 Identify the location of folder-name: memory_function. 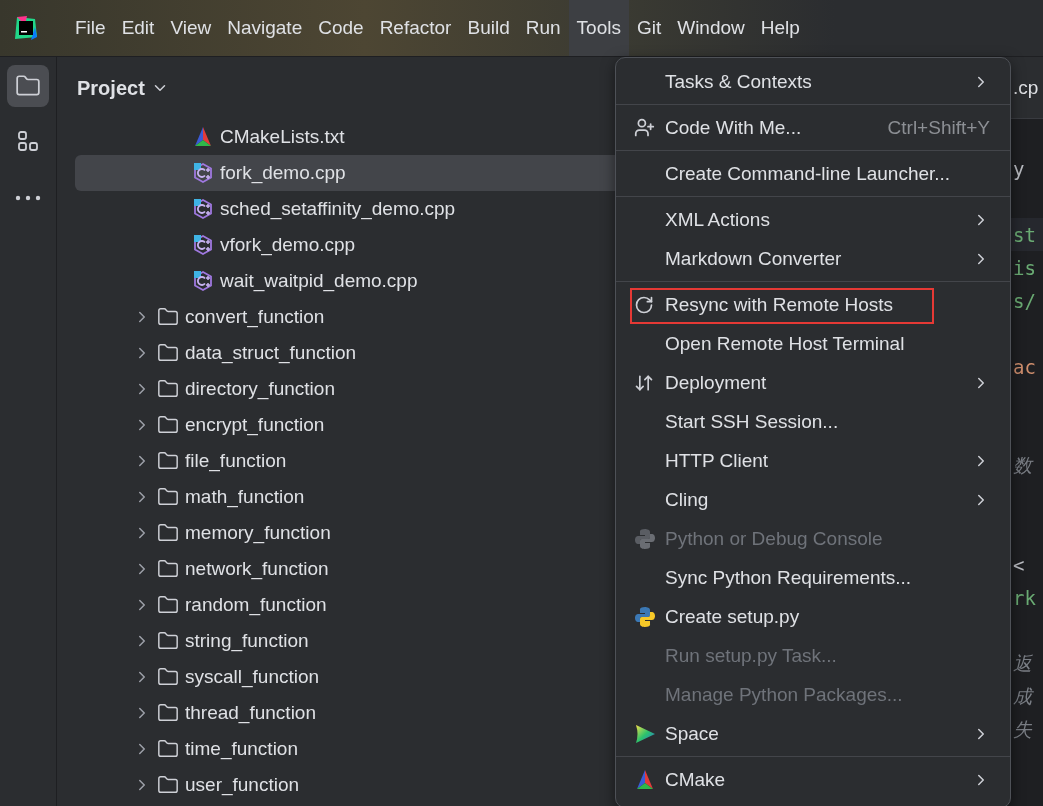
(258, 533).